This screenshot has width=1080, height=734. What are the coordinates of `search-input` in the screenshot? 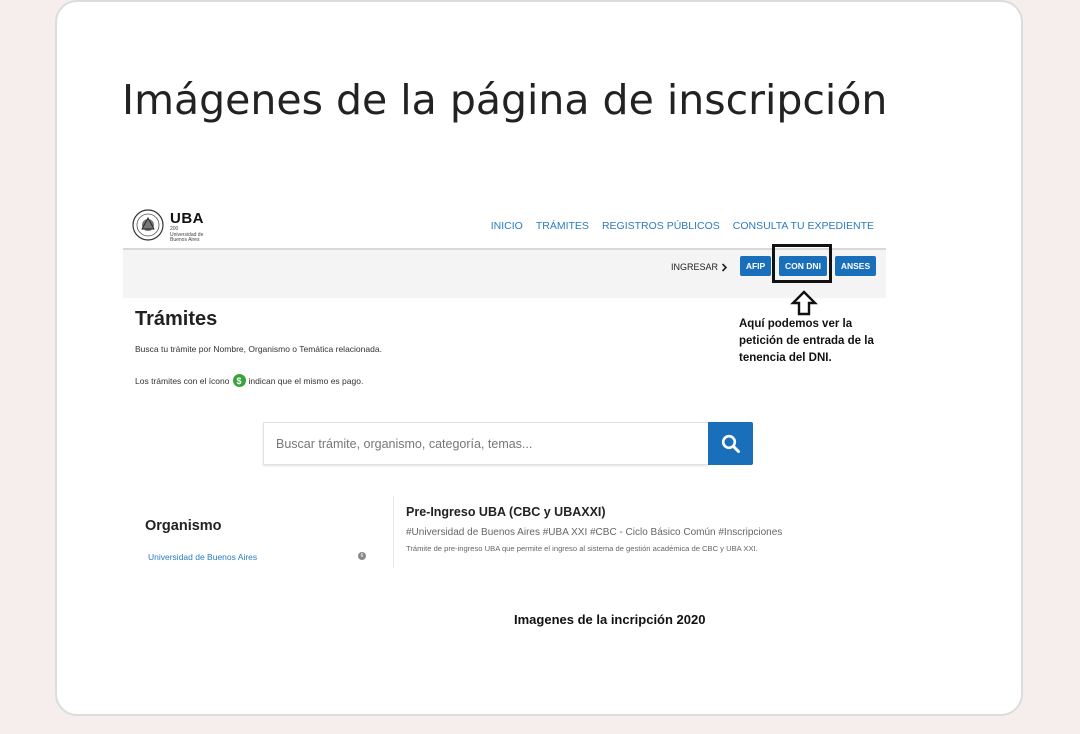 It's located at (486, 443).